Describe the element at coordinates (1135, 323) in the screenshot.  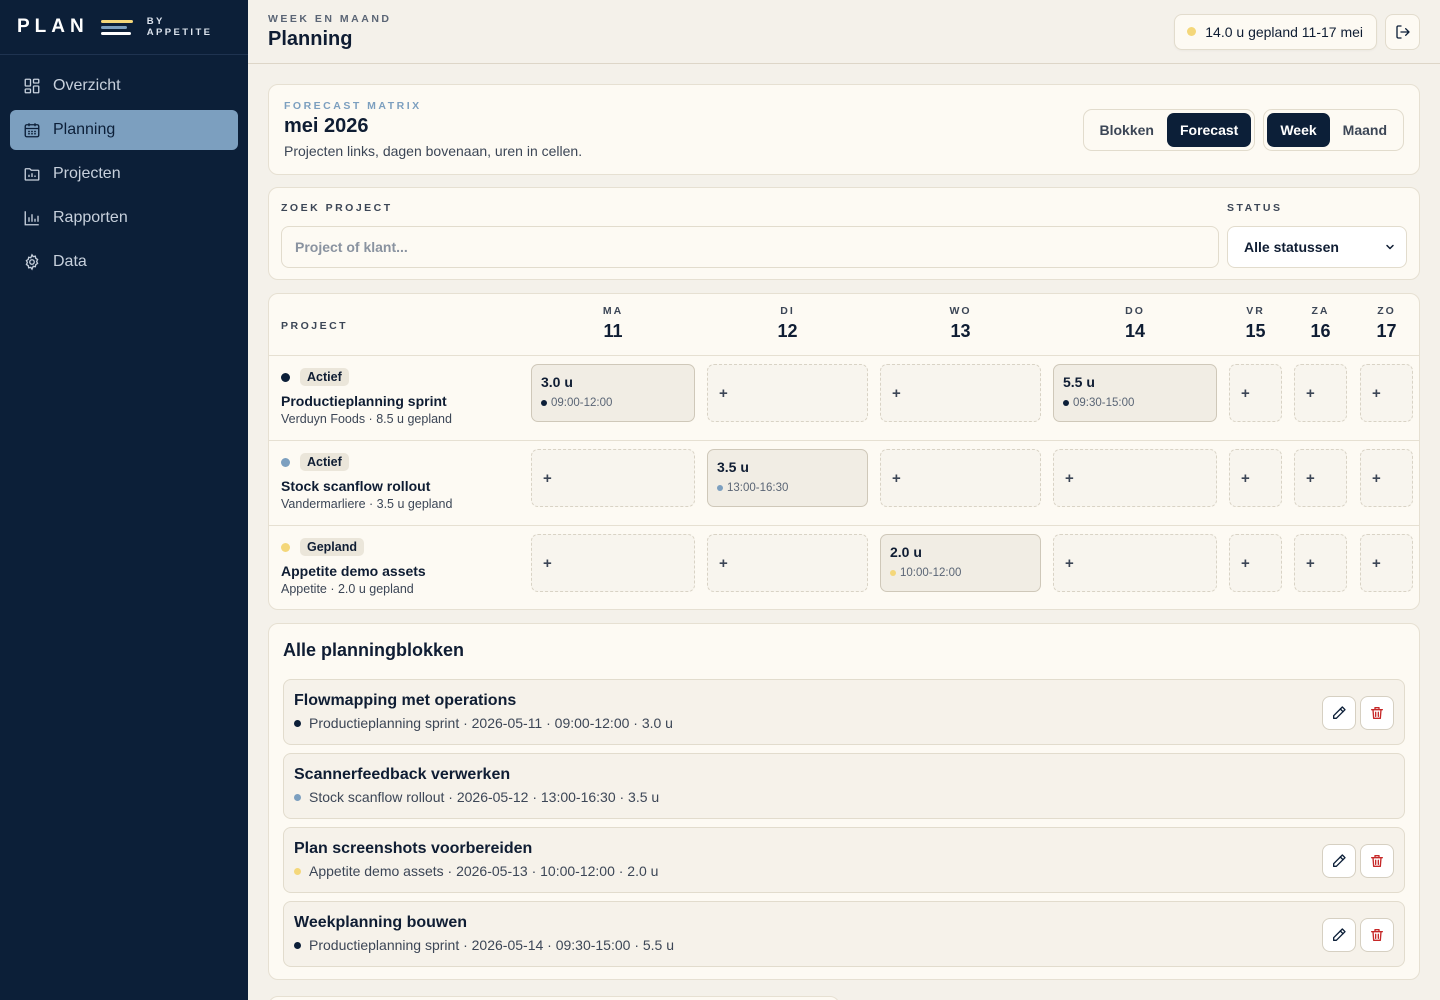
I see `day-header: DO 14` at that location.